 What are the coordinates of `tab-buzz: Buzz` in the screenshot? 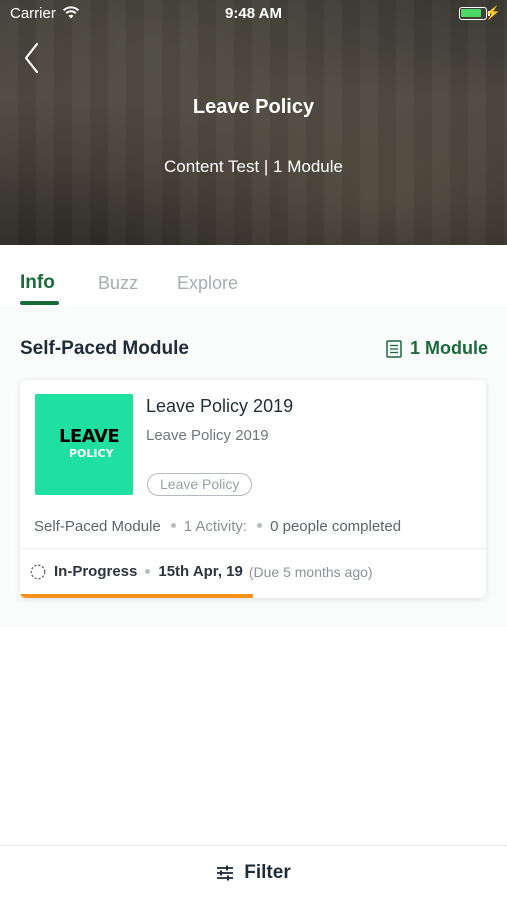 It's located at (118, 283).